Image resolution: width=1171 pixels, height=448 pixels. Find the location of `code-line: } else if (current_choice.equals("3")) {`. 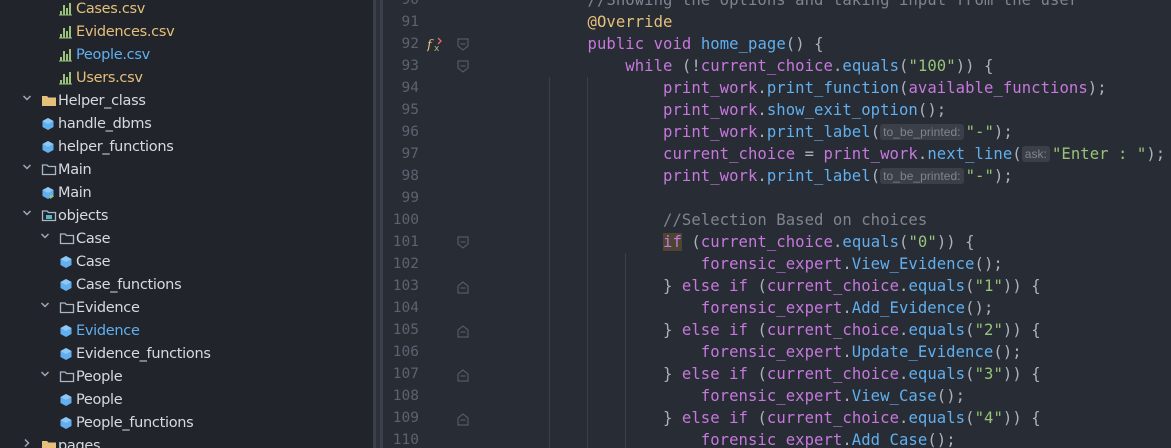

code-line: } else if (current_choice.equals("3")) { is located at coordinates (776, 374).